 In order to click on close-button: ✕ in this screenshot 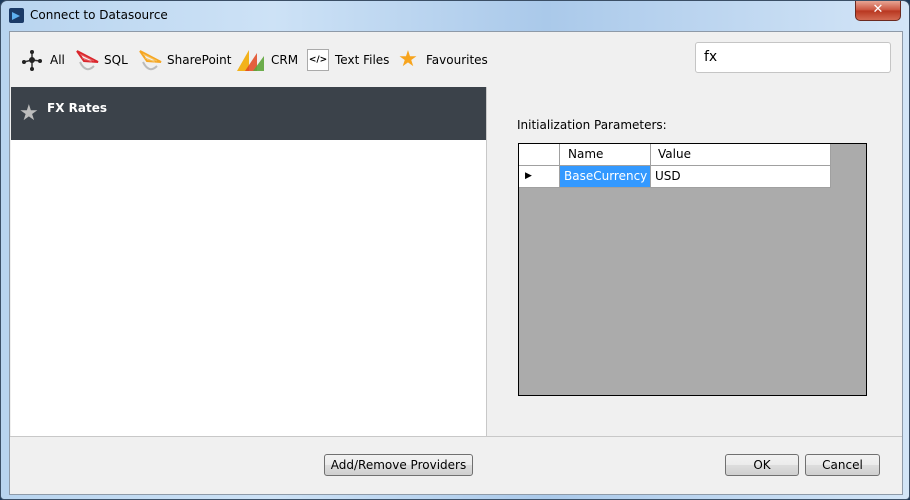, I will do `click(878, 11)`.